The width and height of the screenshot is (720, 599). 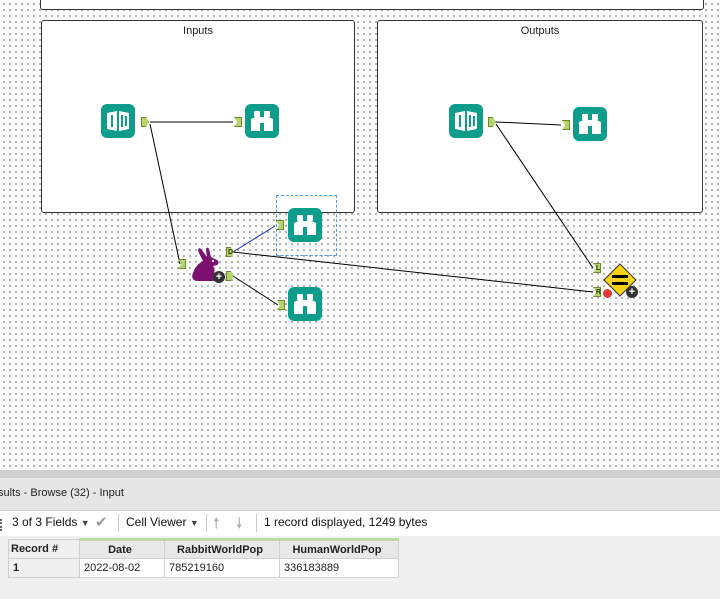 I want to click on cell-viewer-label: Cell Viewer, so click(x=156, y=522).